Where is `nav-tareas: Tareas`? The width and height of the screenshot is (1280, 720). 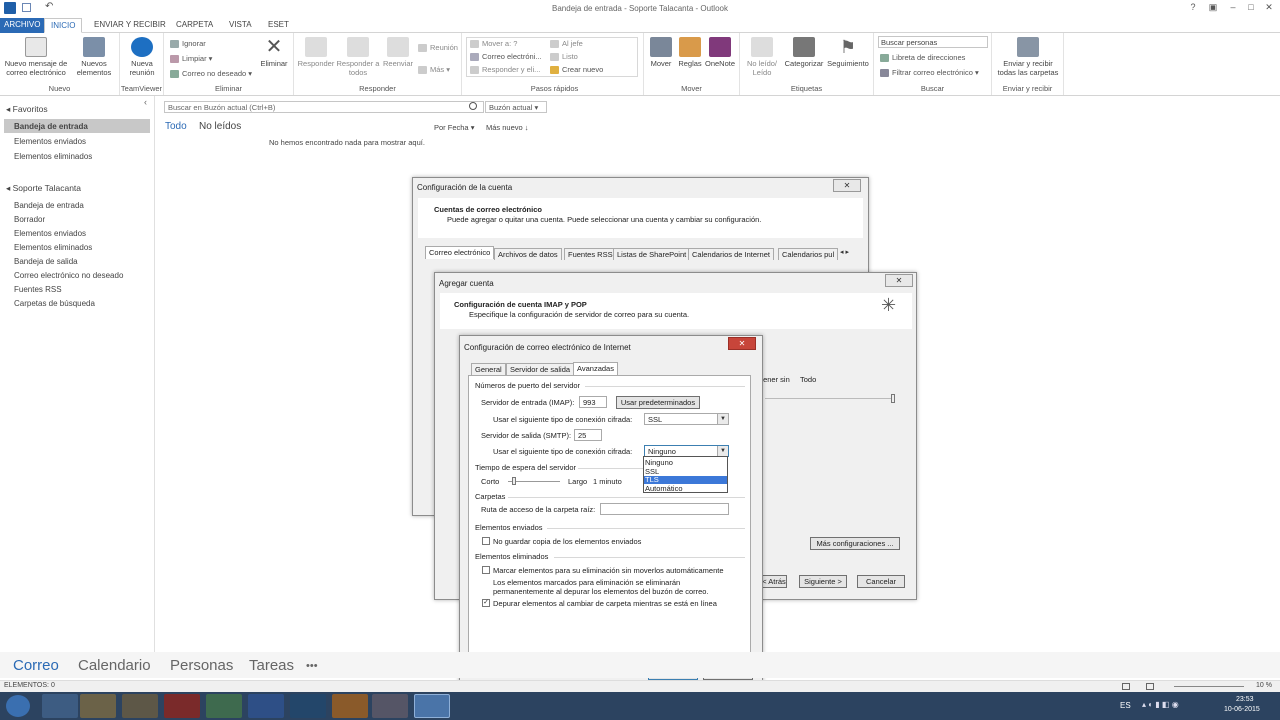
nav-tareas: Tareas is located at coordinates (271, 665).